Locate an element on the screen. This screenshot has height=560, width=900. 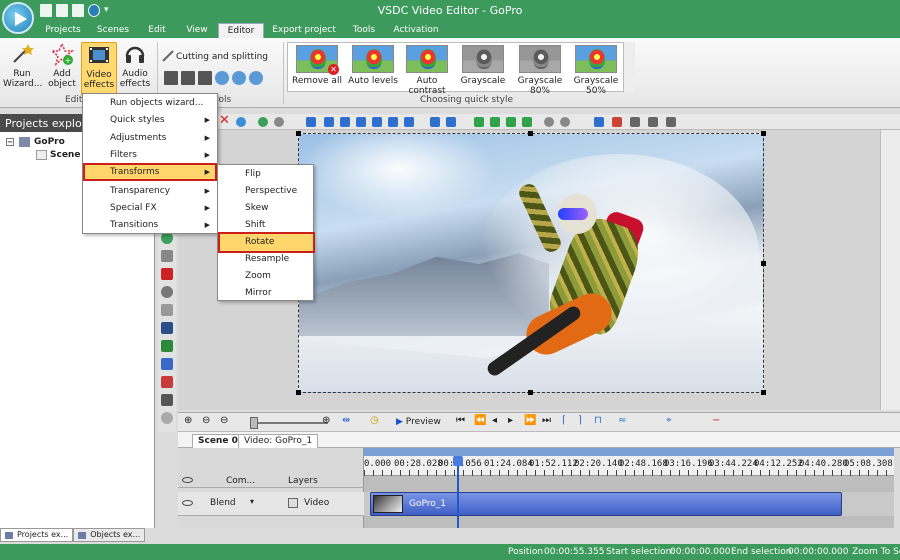
collapse-icon: − is located at coordinates (10, 142).